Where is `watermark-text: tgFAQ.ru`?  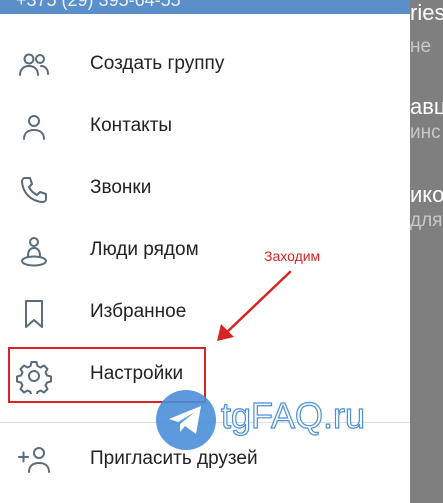 watermark-text: tgFAQ.ru is located at coordinates (293, 415).